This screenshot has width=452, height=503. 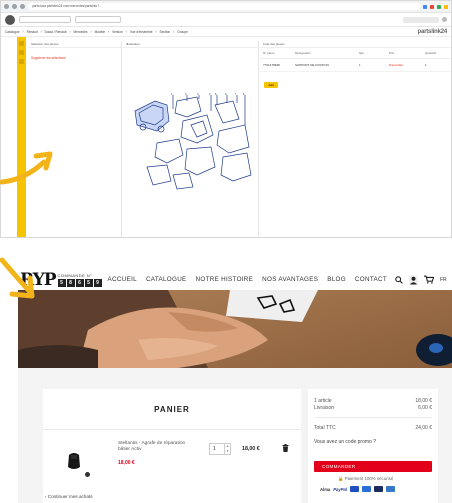 I want to click on panel-header: Sélection des pièces, so click(x=74, y=44).